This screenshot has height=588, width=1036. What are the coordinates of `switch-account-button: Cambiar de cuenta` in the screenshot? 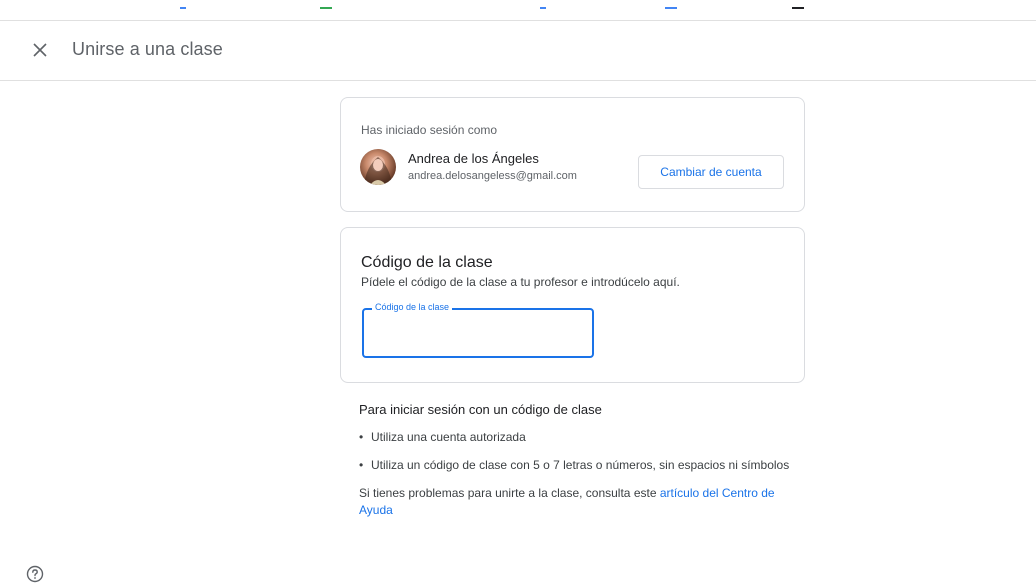 It's located at (711, 172).